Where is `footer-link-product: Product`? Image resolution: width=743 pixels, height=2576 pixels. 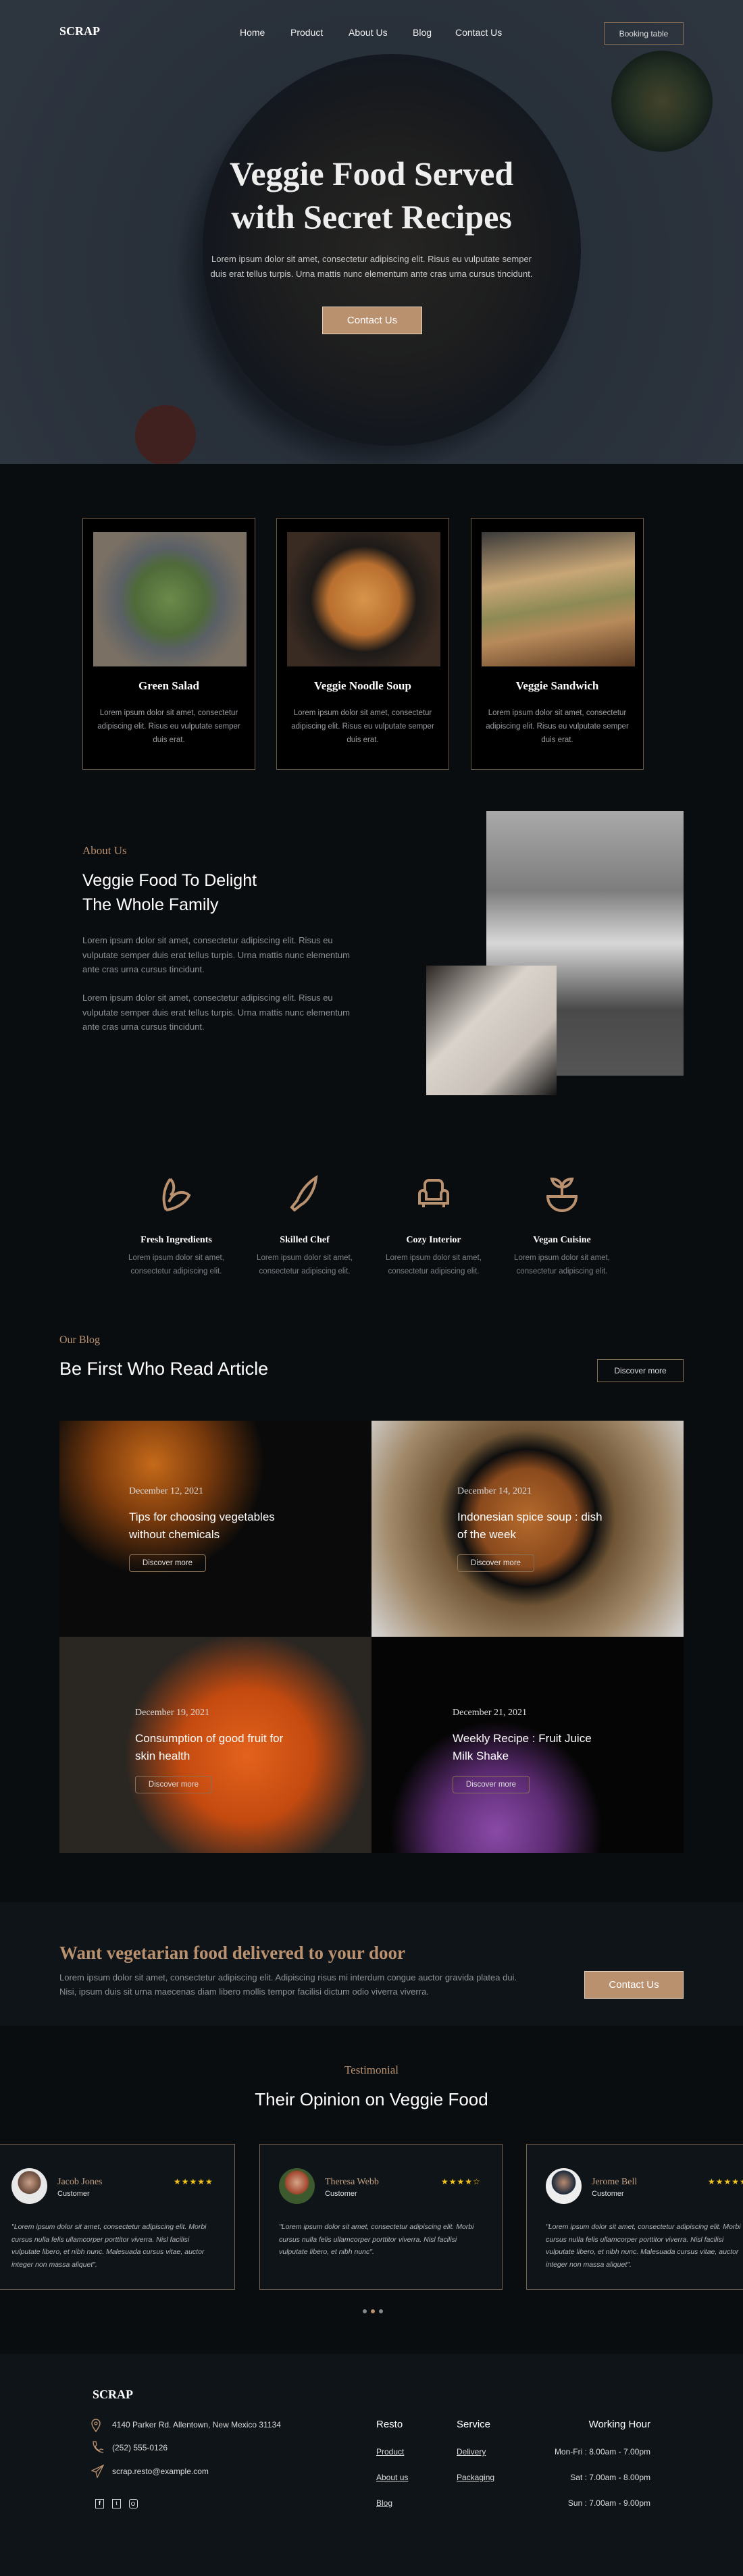
footer-link-product: Product is located at coordinates (390, 2451).